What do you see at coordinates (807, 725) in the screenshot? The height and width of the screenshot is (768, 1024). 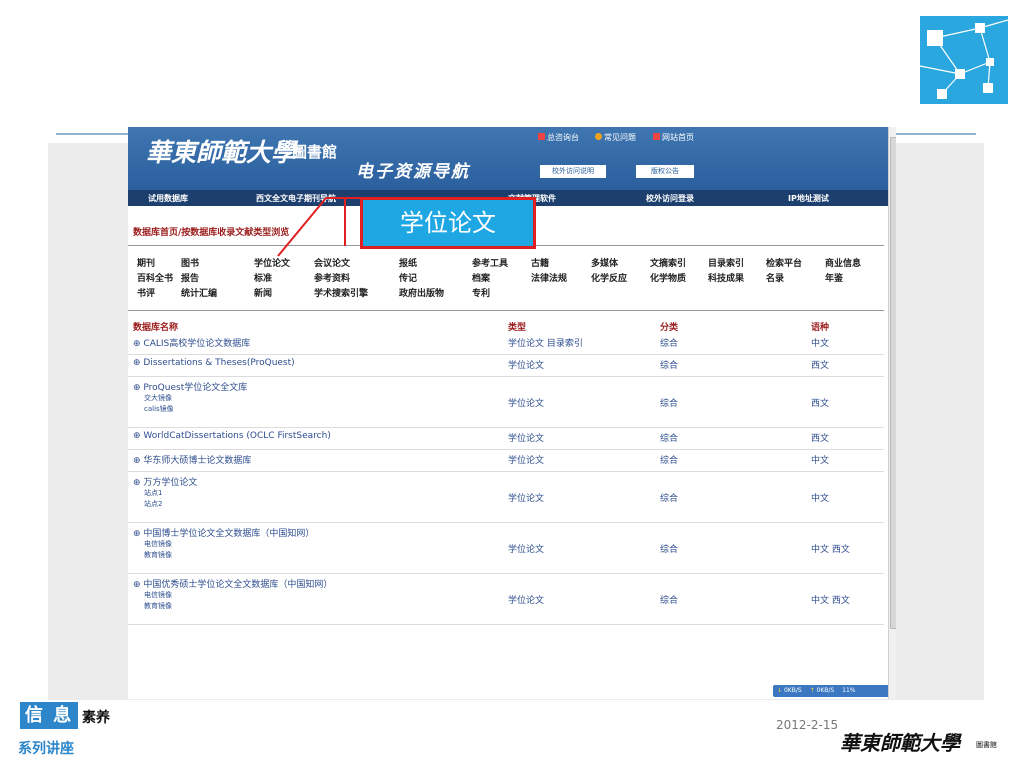 I see `slide-date: 2012-2-15` at bounding box center [807, 725].